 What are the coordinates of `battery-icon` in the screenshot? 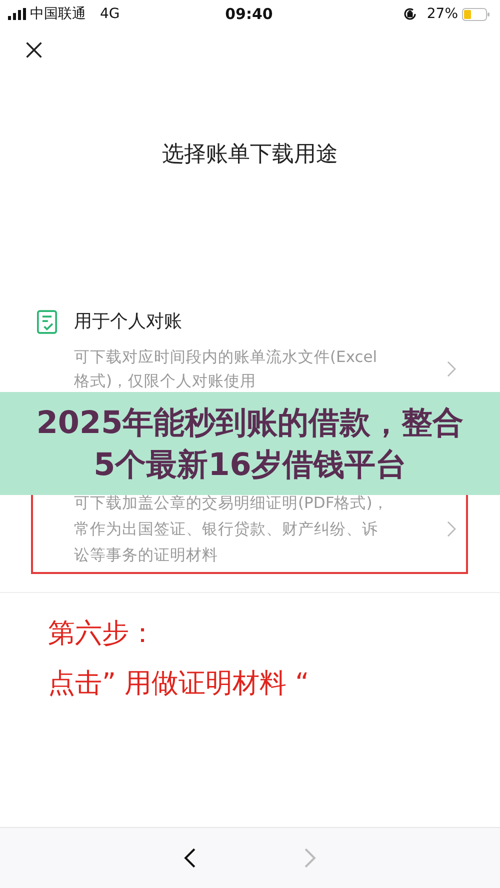 It's located at (476, 14).